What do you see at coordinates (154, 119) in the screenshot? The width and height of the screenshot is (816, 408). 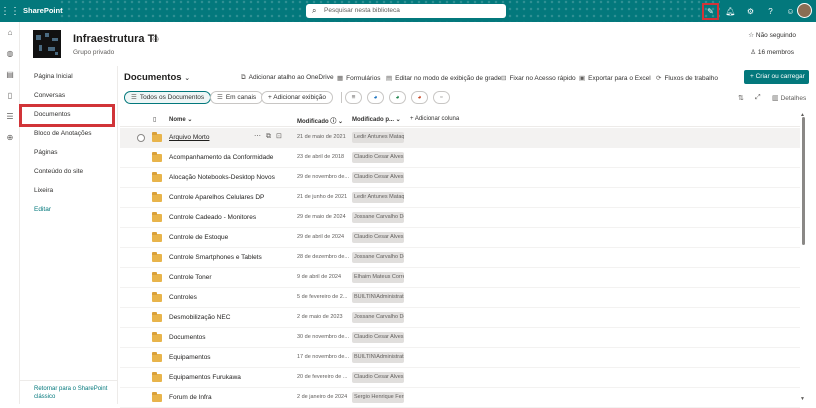 I see `file-type-icon: ▯` at bounding box center [154, 119].